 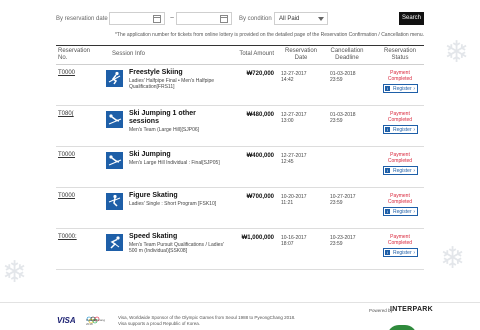 I want to click on session-title: Figure Skating, so click(x=153, y=195).